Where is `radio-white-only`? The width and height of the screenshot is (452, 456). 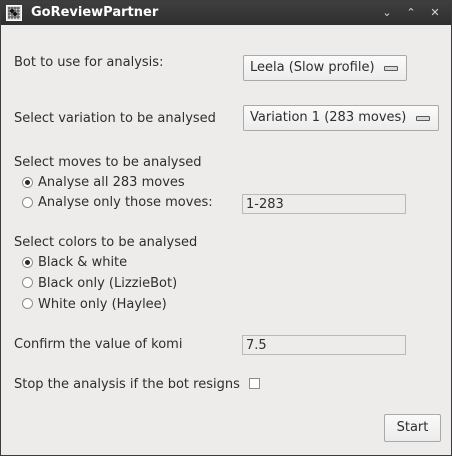 radio-white-only is located at coordinates (27, 303).